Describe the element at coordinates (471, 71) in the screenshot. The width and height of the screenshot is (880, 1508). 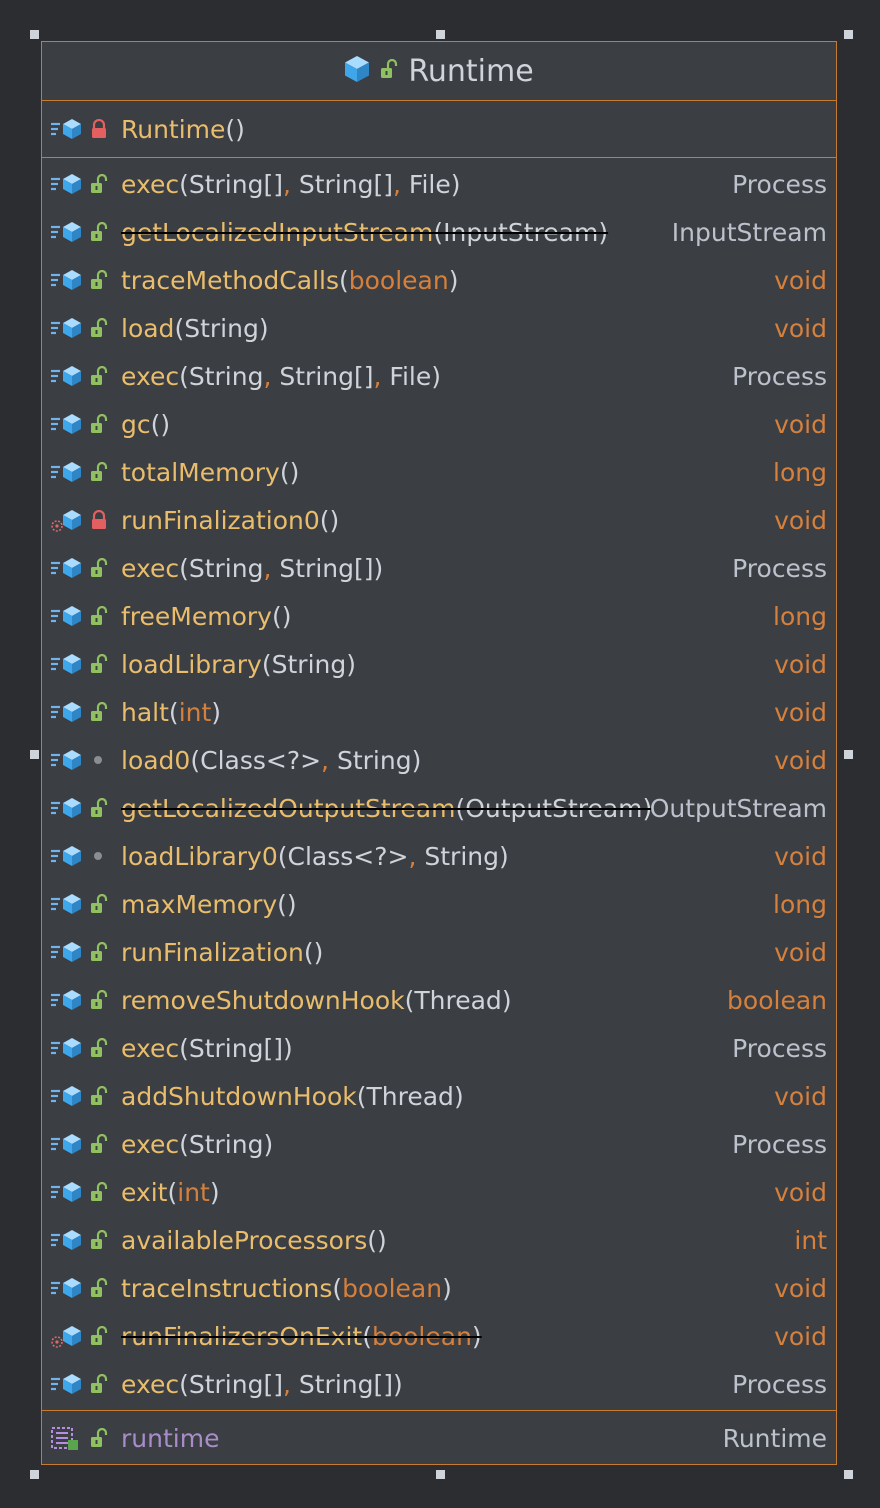
I see `class-title: Runtime` at that location.